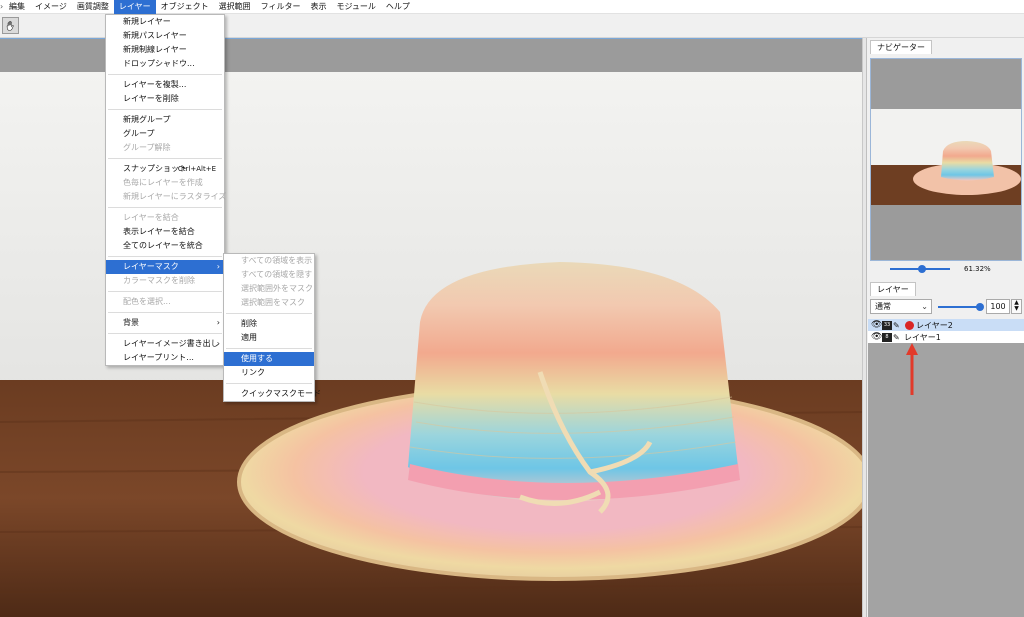  What do you see at coordinates (959, 307) in the screenshot?
I see `opacity-slider` at bounding box center [959, 307].